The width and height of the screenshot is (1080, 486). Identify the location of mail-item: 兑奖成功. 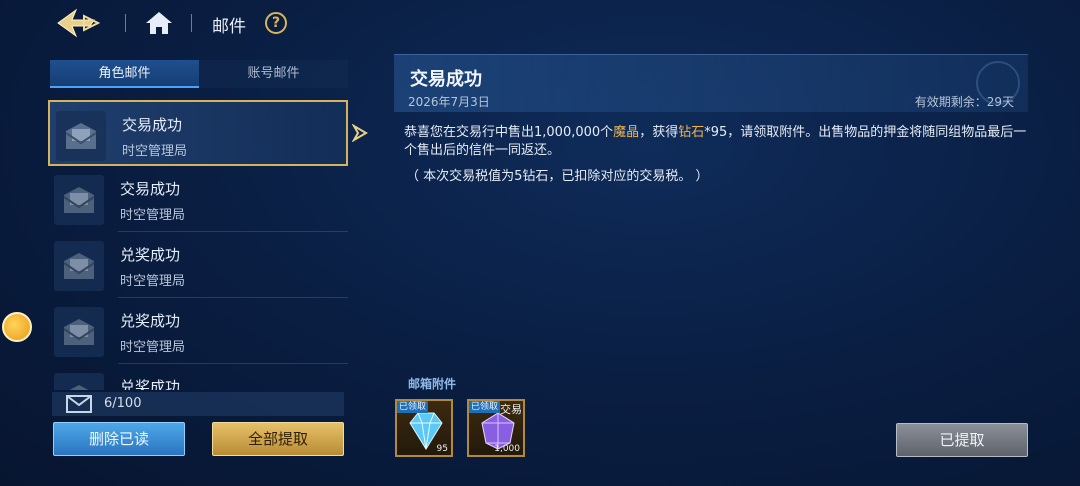
(198, 377).